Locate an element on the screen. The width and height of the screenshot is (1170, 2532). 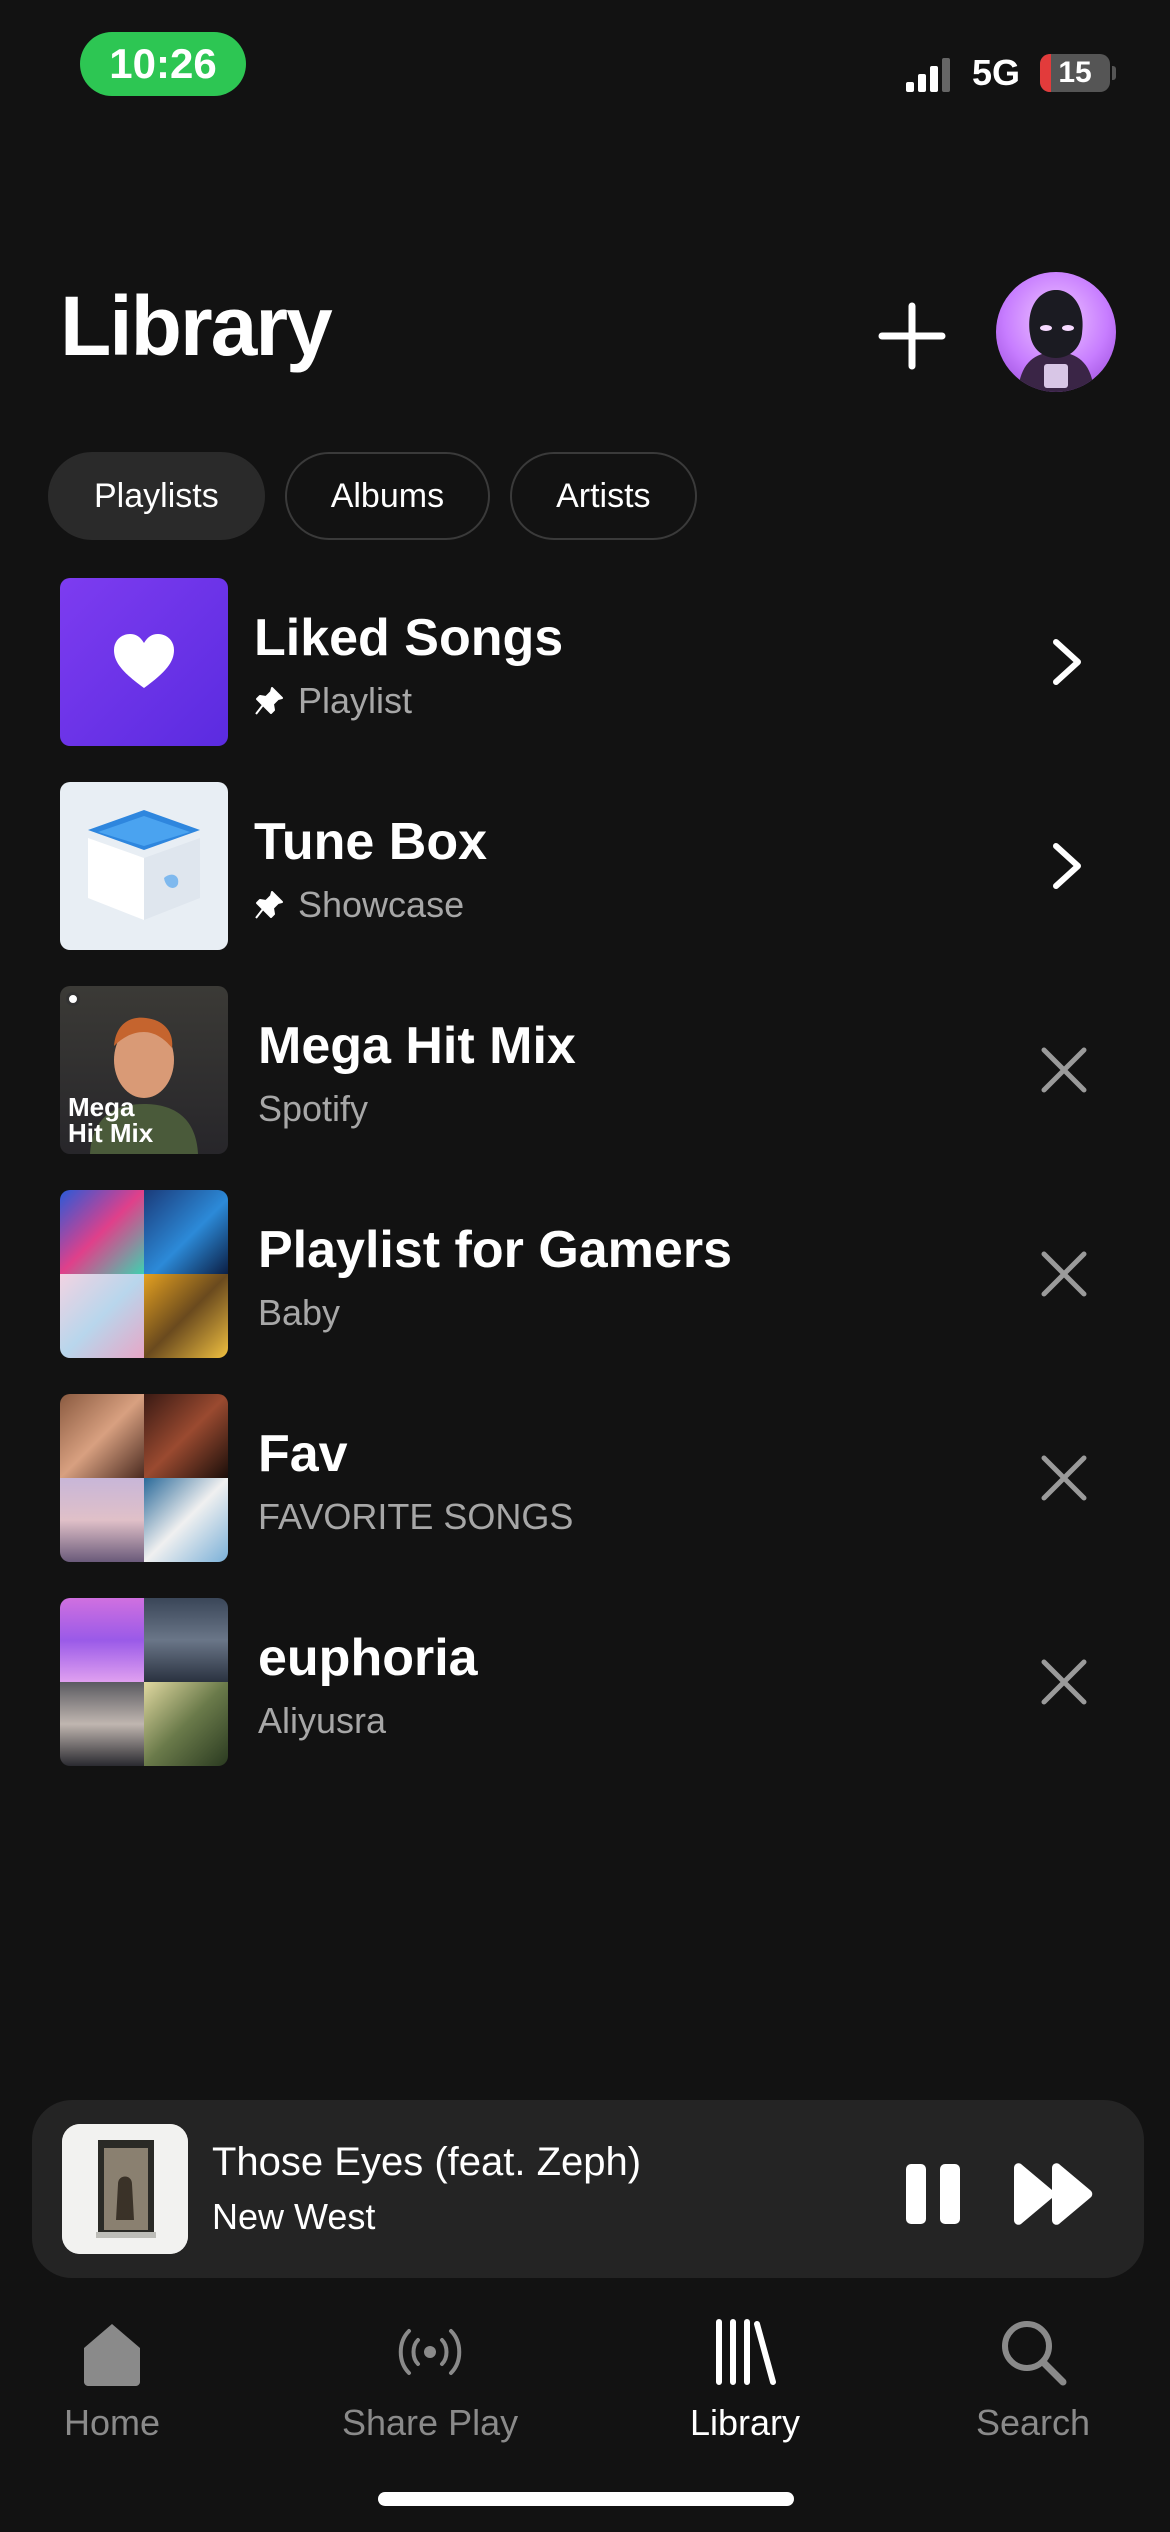
fast-forward-icon is located at coordinates (1053, 2194).